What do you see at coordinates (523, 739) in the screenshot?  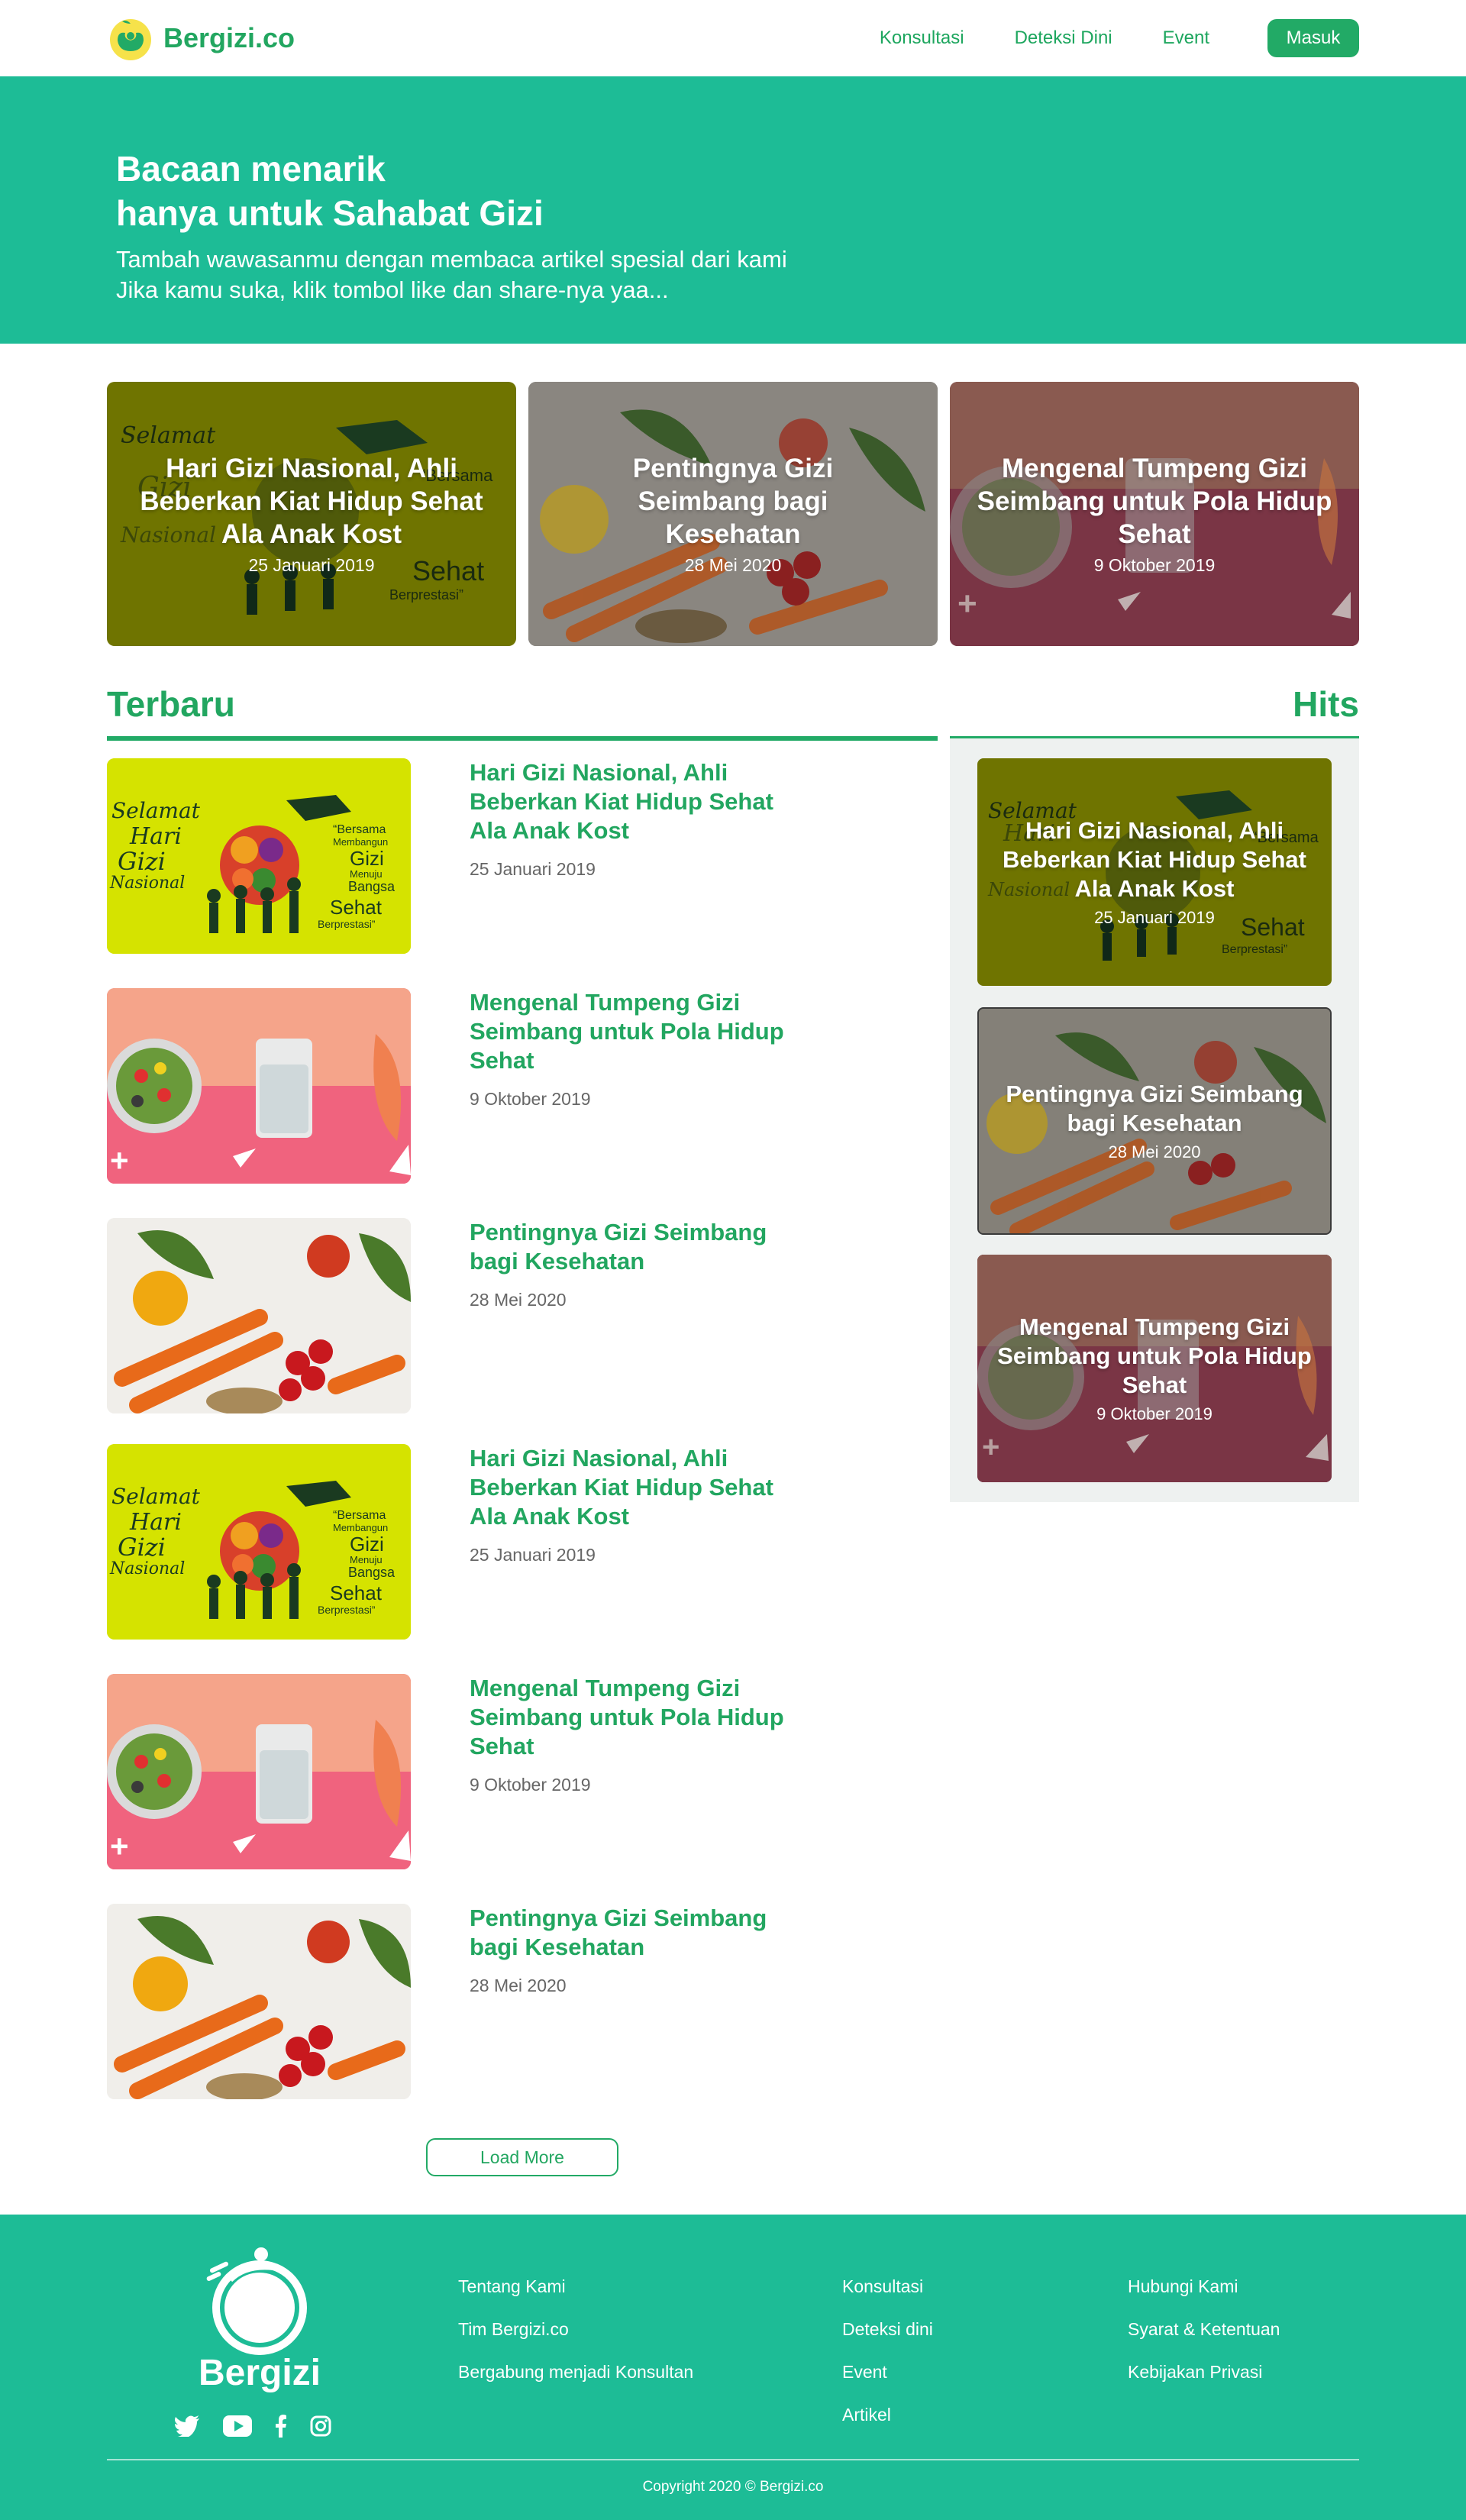 I see `latest-divider` at bounding box center [523, 739].